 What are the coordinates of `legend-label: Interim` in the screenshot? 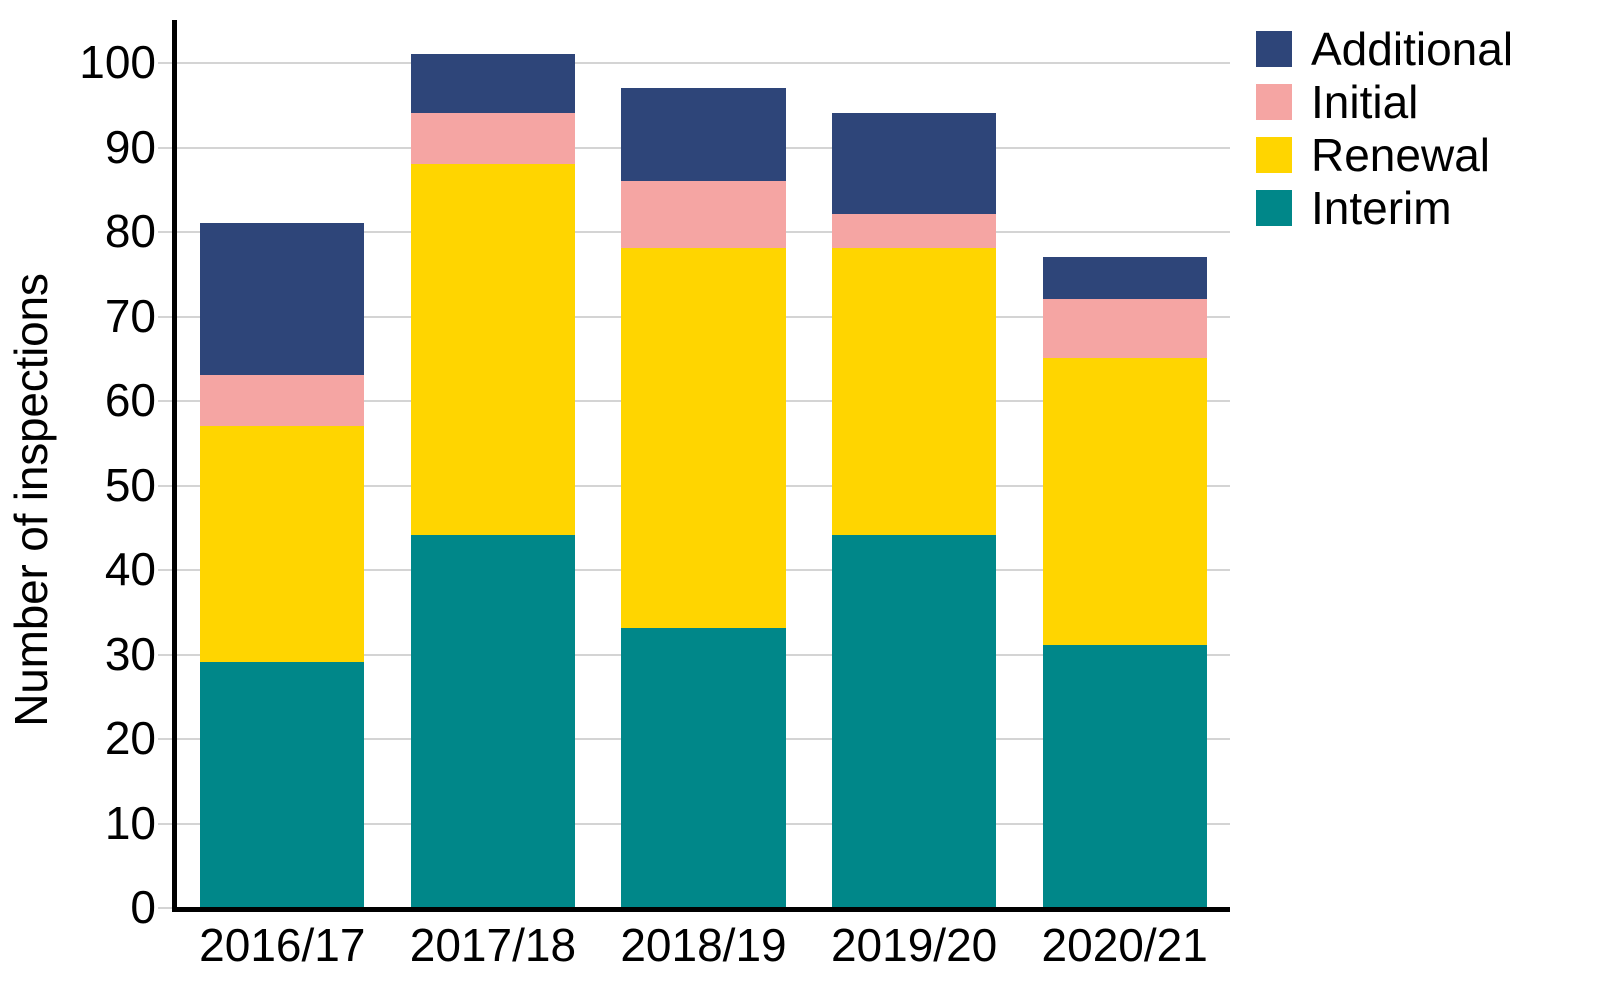 It's located at (1381, 208).